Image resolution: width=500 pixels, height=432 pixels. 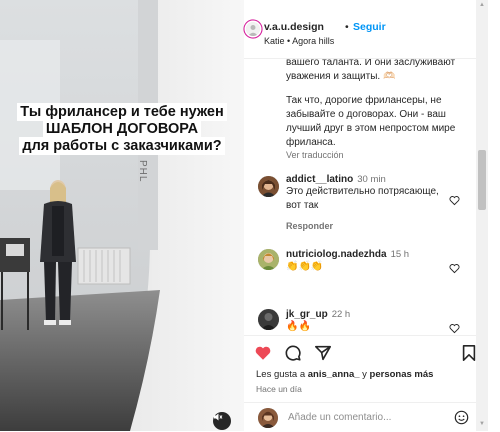 I want to click on follow-button: Seguir, so click(x=369, y=27).